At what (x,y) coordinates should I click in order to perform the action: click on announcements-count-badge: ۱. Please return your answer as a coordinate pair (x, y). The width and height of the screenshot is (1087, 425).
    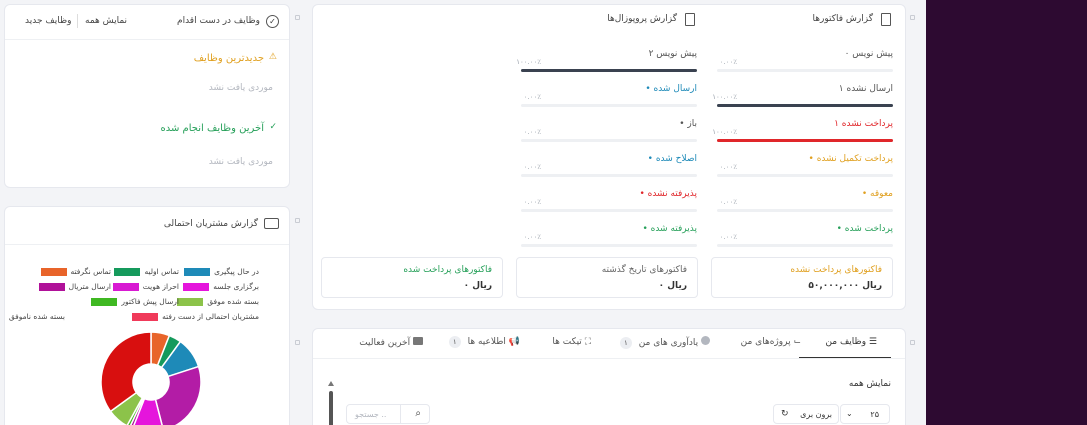
    Looking at the image, I should click on (454, 342).